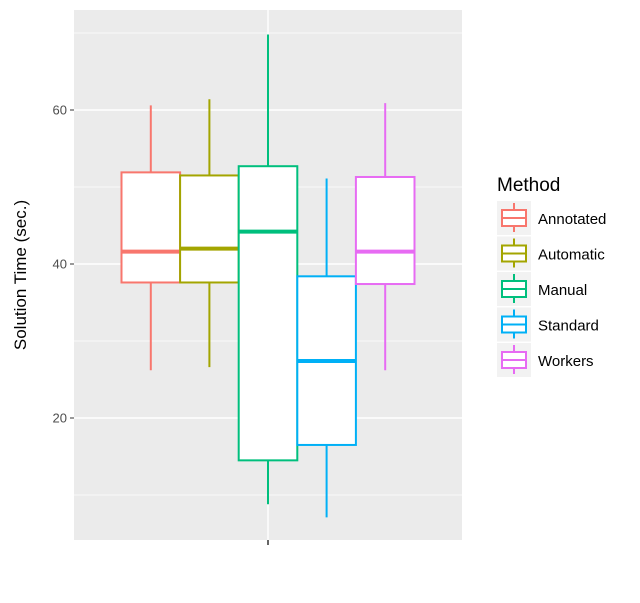 The width and height of the screenshot is (640, 603). I want to click on legend-title: Method, so click(528, 185).